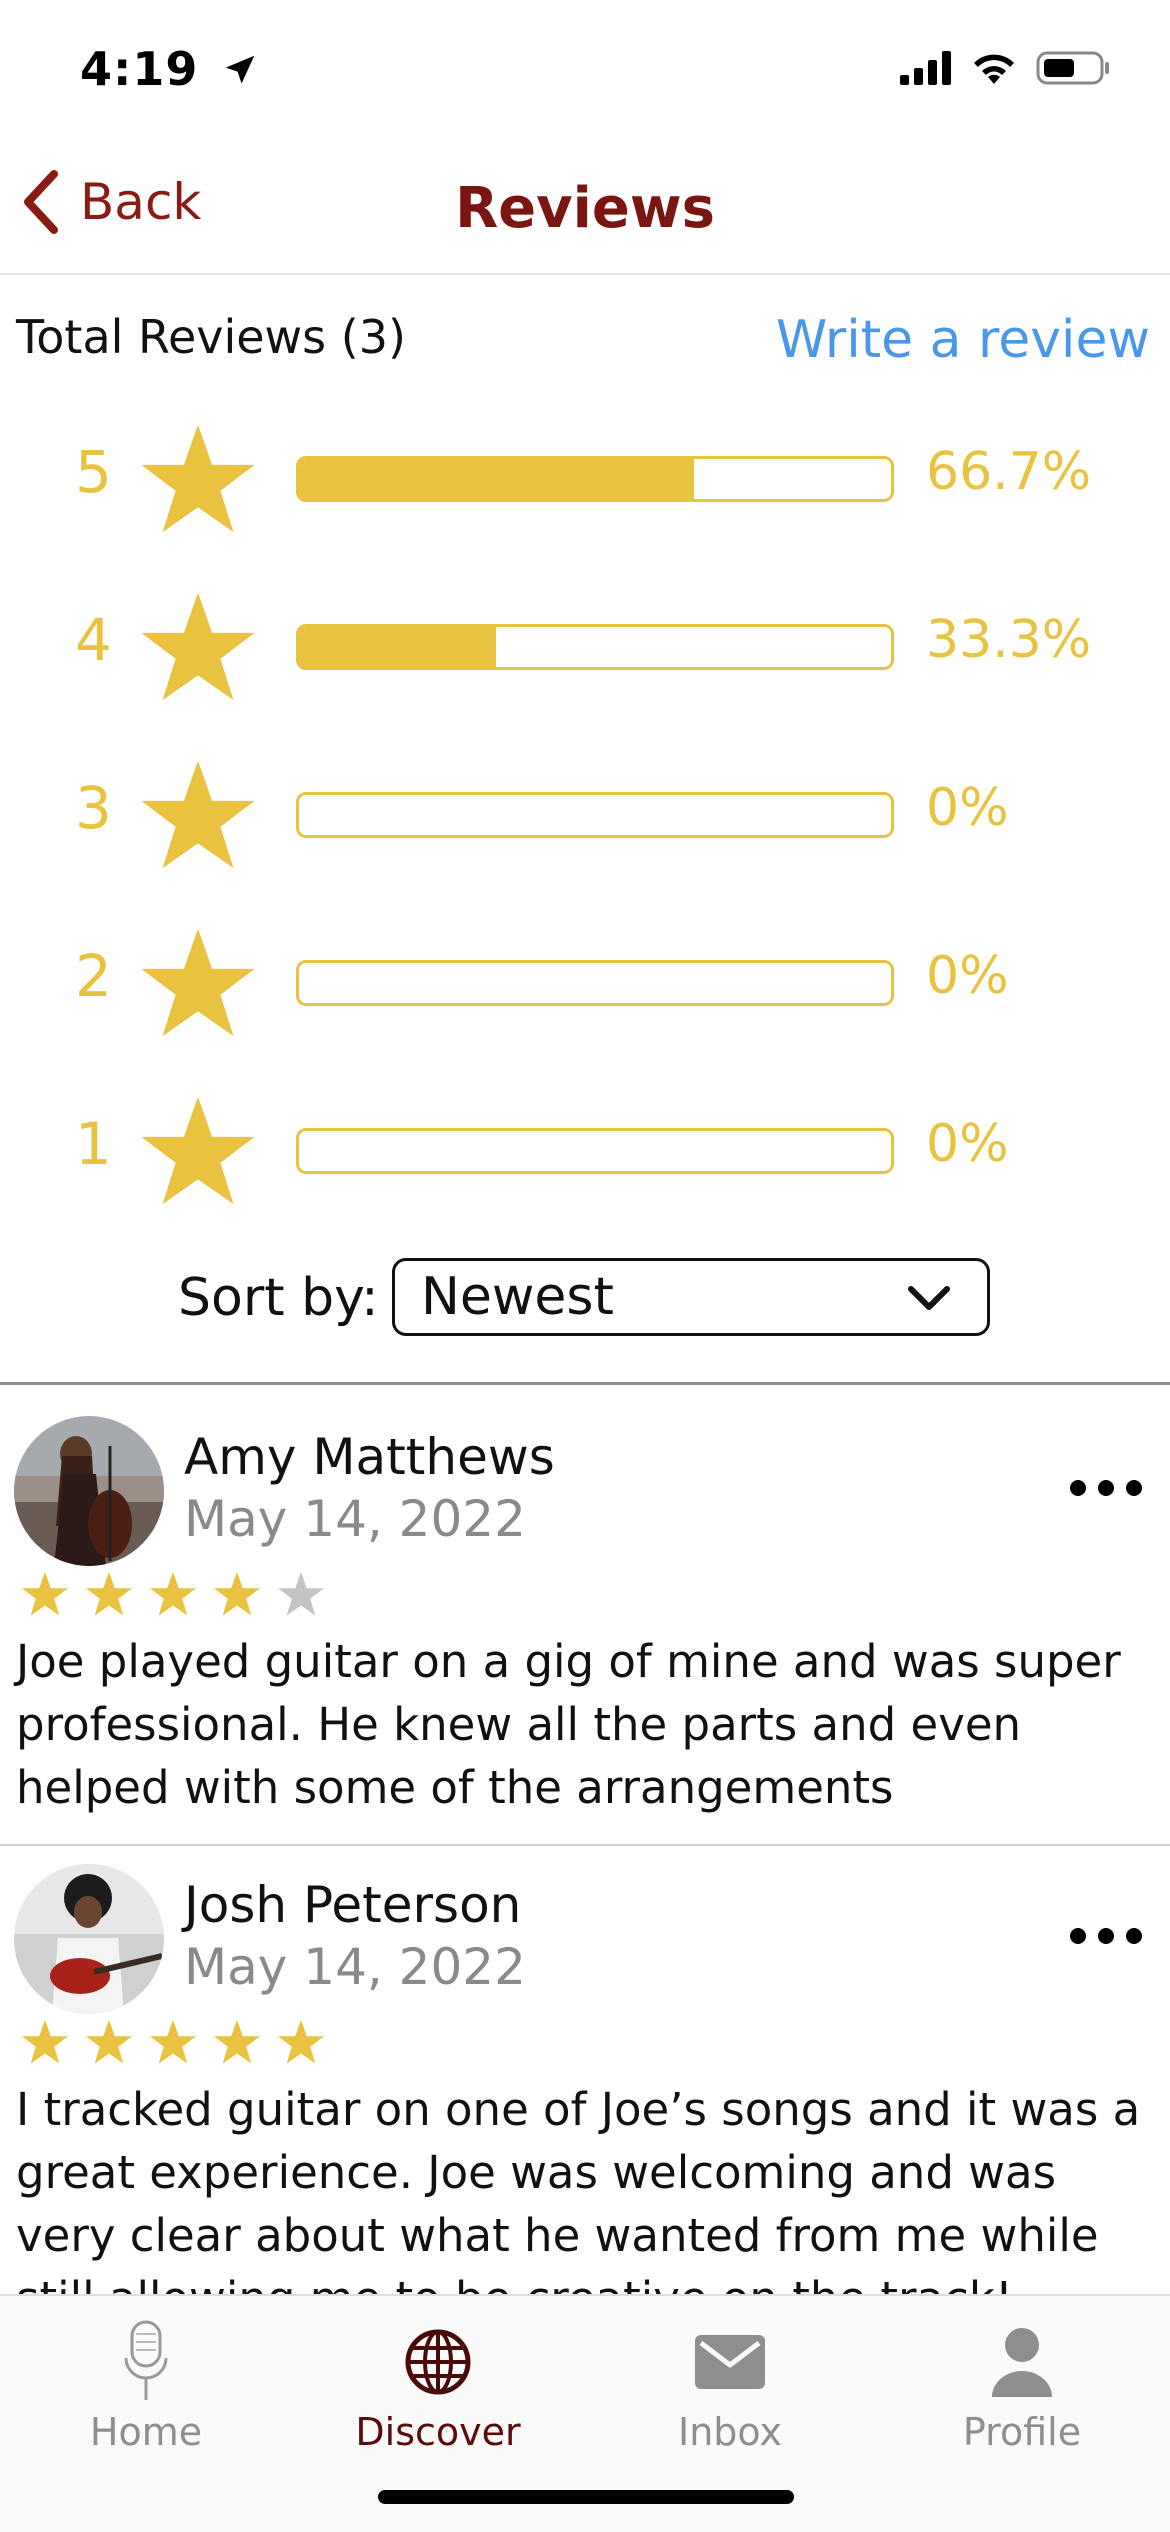 The image size is (1170, 2532). I want to click on envelope-icon, so click(730, 2362).